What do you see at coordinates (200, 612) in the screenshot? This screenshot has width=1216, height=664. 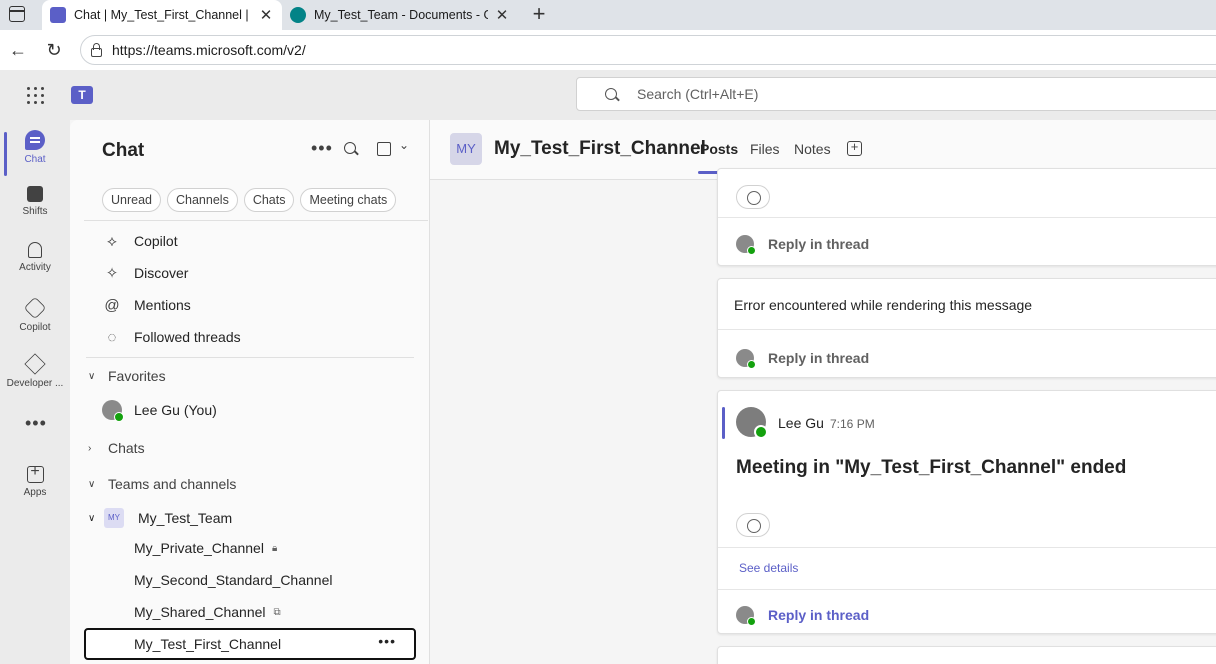 I see `channel-name: My_Shared_Channel` at bounding box center [200, 612].